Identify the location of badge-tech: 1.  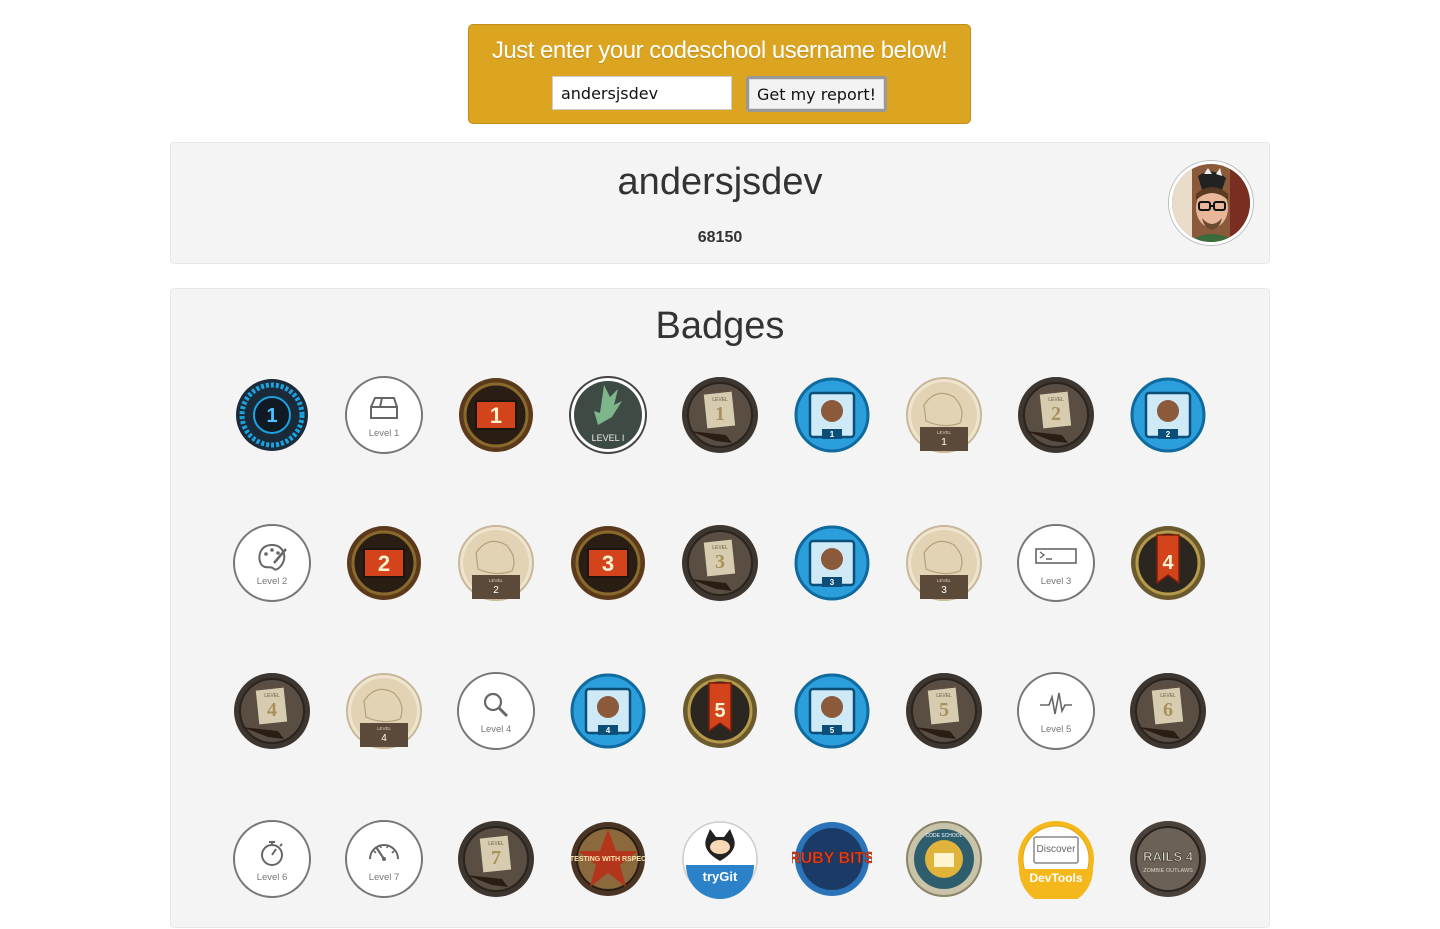
(272, 415).